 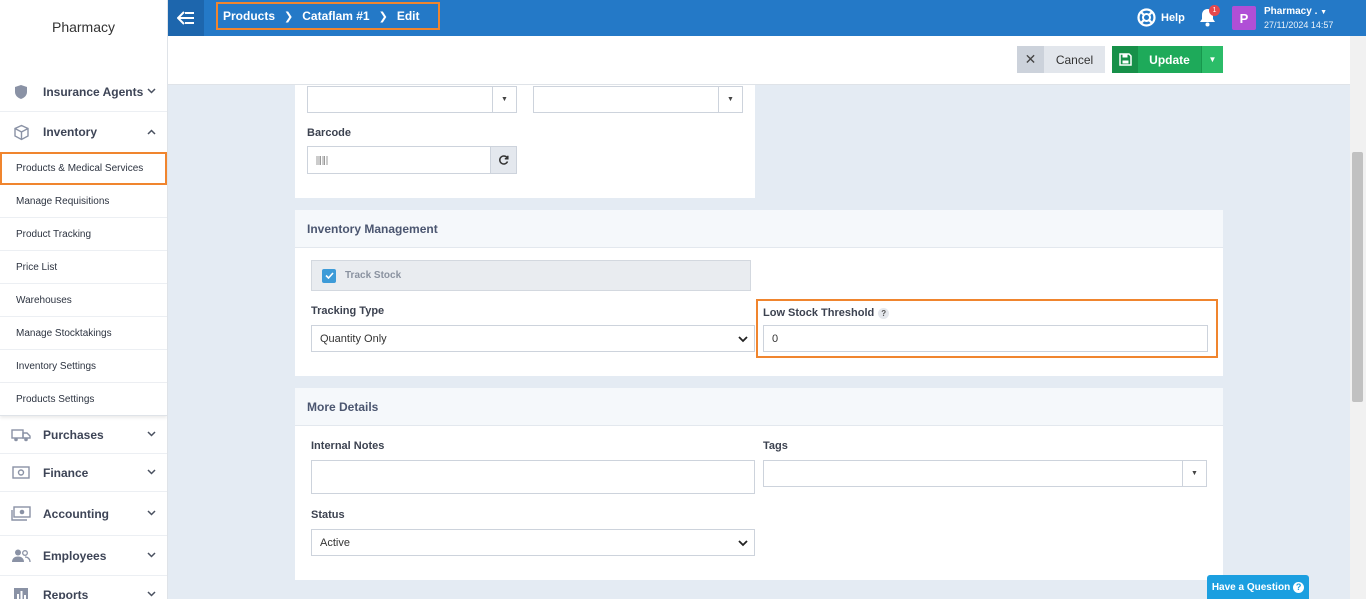 I want to click on checkbox-checked-icon, so click(x=329, y=275).